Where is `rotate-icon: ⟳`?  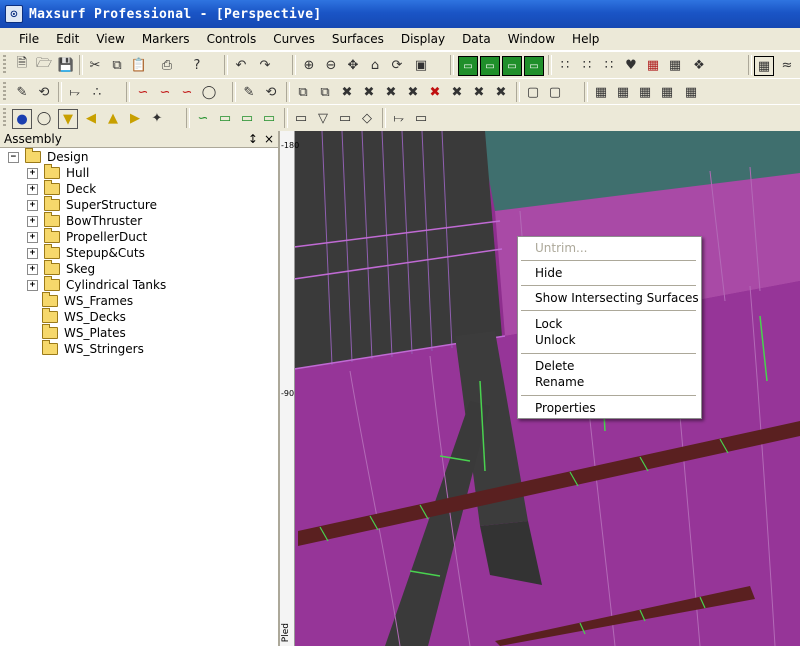
rotate-icon: ⟳ is located at coordinates (397, 65).